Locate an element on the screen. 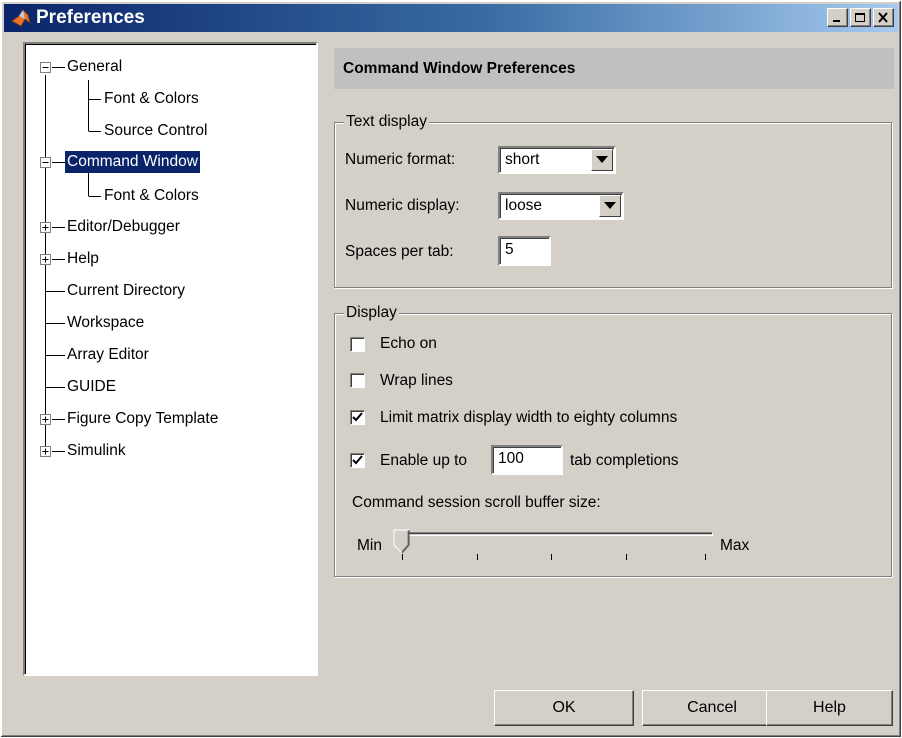 This screenshot has height=738, width=902. close-button is located at coordinates (883, 17).